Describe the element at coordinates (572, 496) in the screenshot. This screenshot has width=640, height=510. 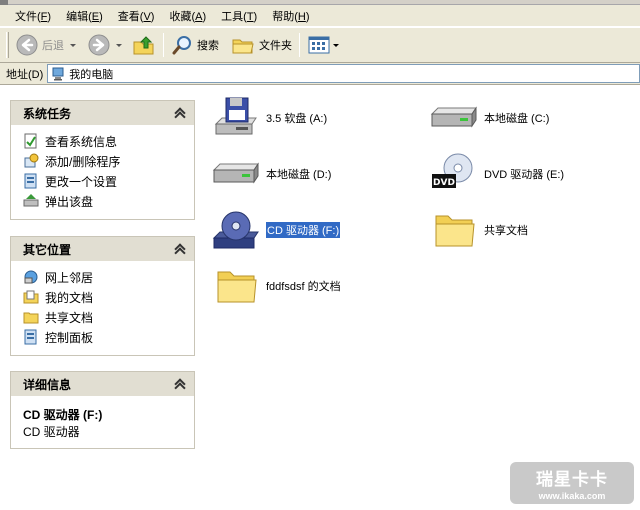
I see `watermark-url: www.ikaka.com` at that location.